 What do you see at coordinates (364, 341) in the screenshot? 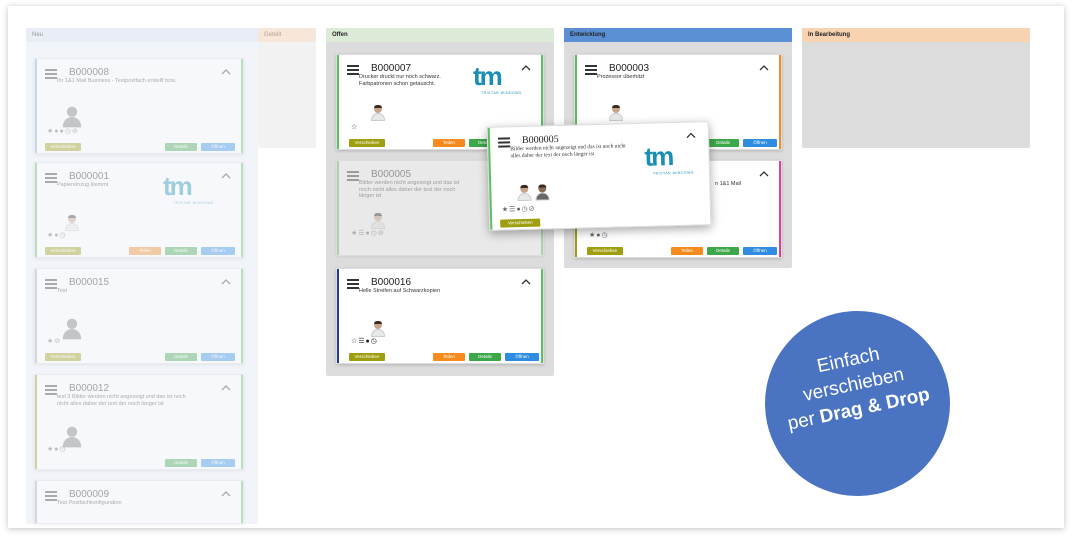
I see `status-icons: ☆☰●◷` at bounding box center [364, 341].